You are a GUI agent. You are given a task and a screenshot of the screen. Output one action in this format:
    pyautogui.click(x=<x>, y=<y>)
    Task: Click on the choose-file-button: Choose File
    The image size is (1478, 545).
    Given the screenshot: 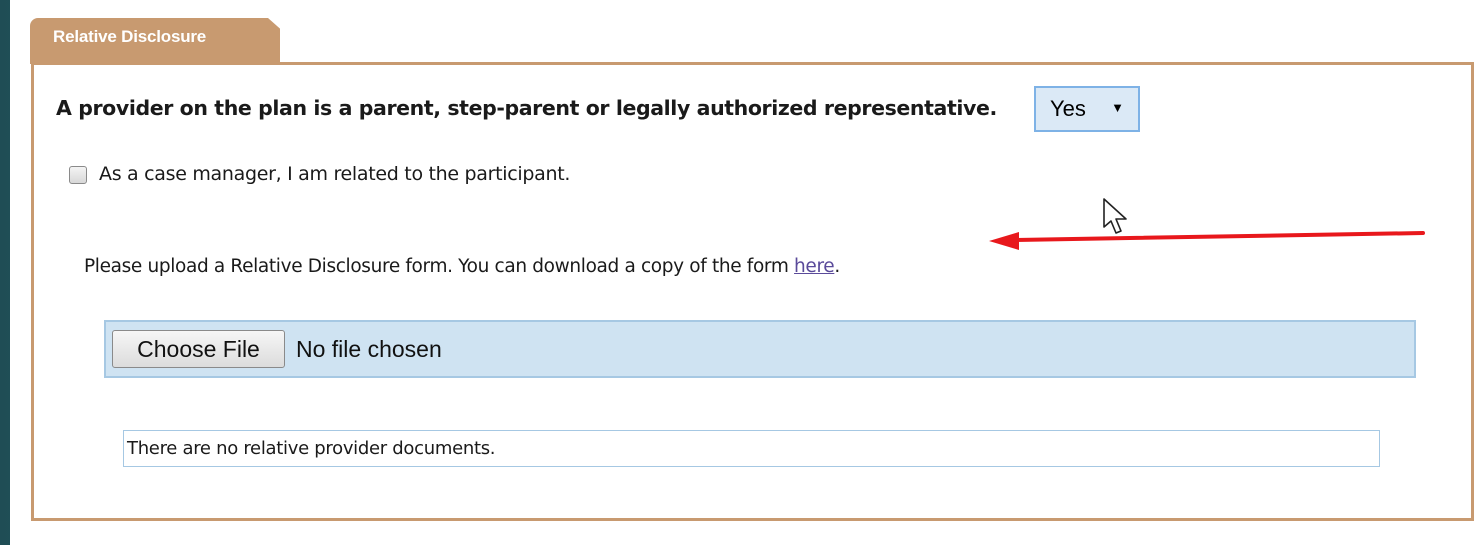 What is the action you would take?
    pyautogui.click(x=198, y=349)
    